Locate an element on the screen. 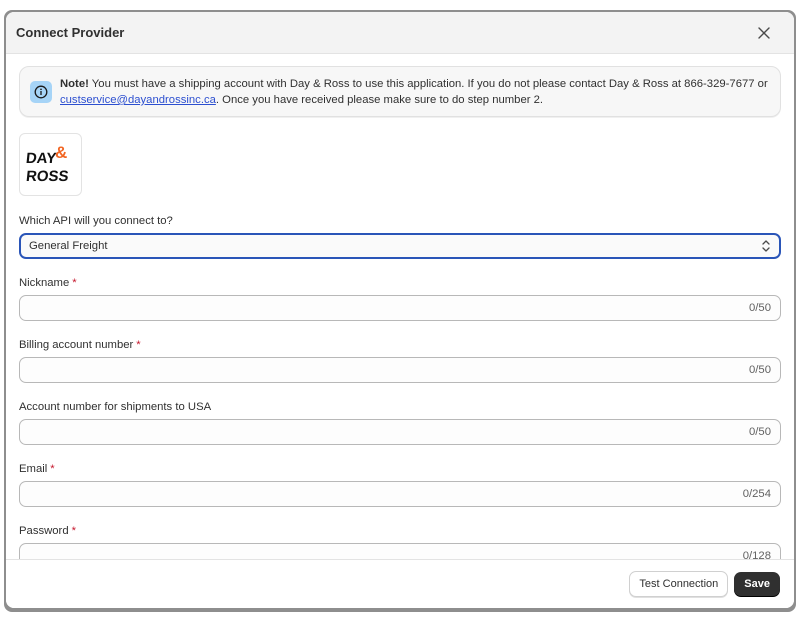 Image resolution: width=800 pixels, height=624 pixels. password-label: Password * is located at coordinates (48, 531).